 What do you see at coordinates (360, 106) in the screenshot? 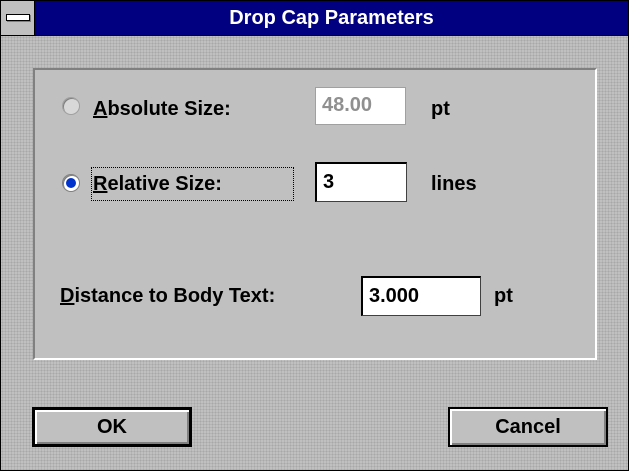
I see `absolute-size-input: 48.00` at bounding box center [360, 106].